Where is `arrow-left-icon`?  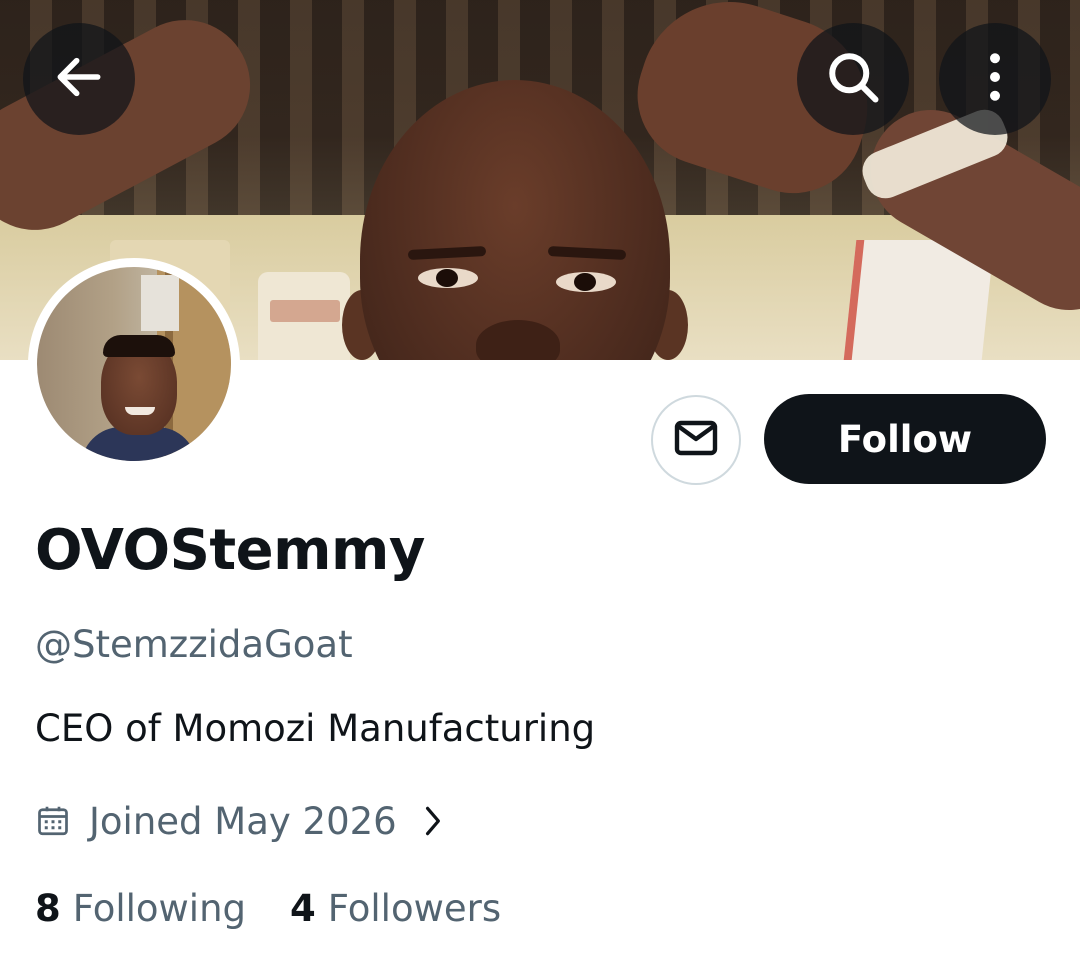 arrow-left-icon is located at coordinates (79, 79).